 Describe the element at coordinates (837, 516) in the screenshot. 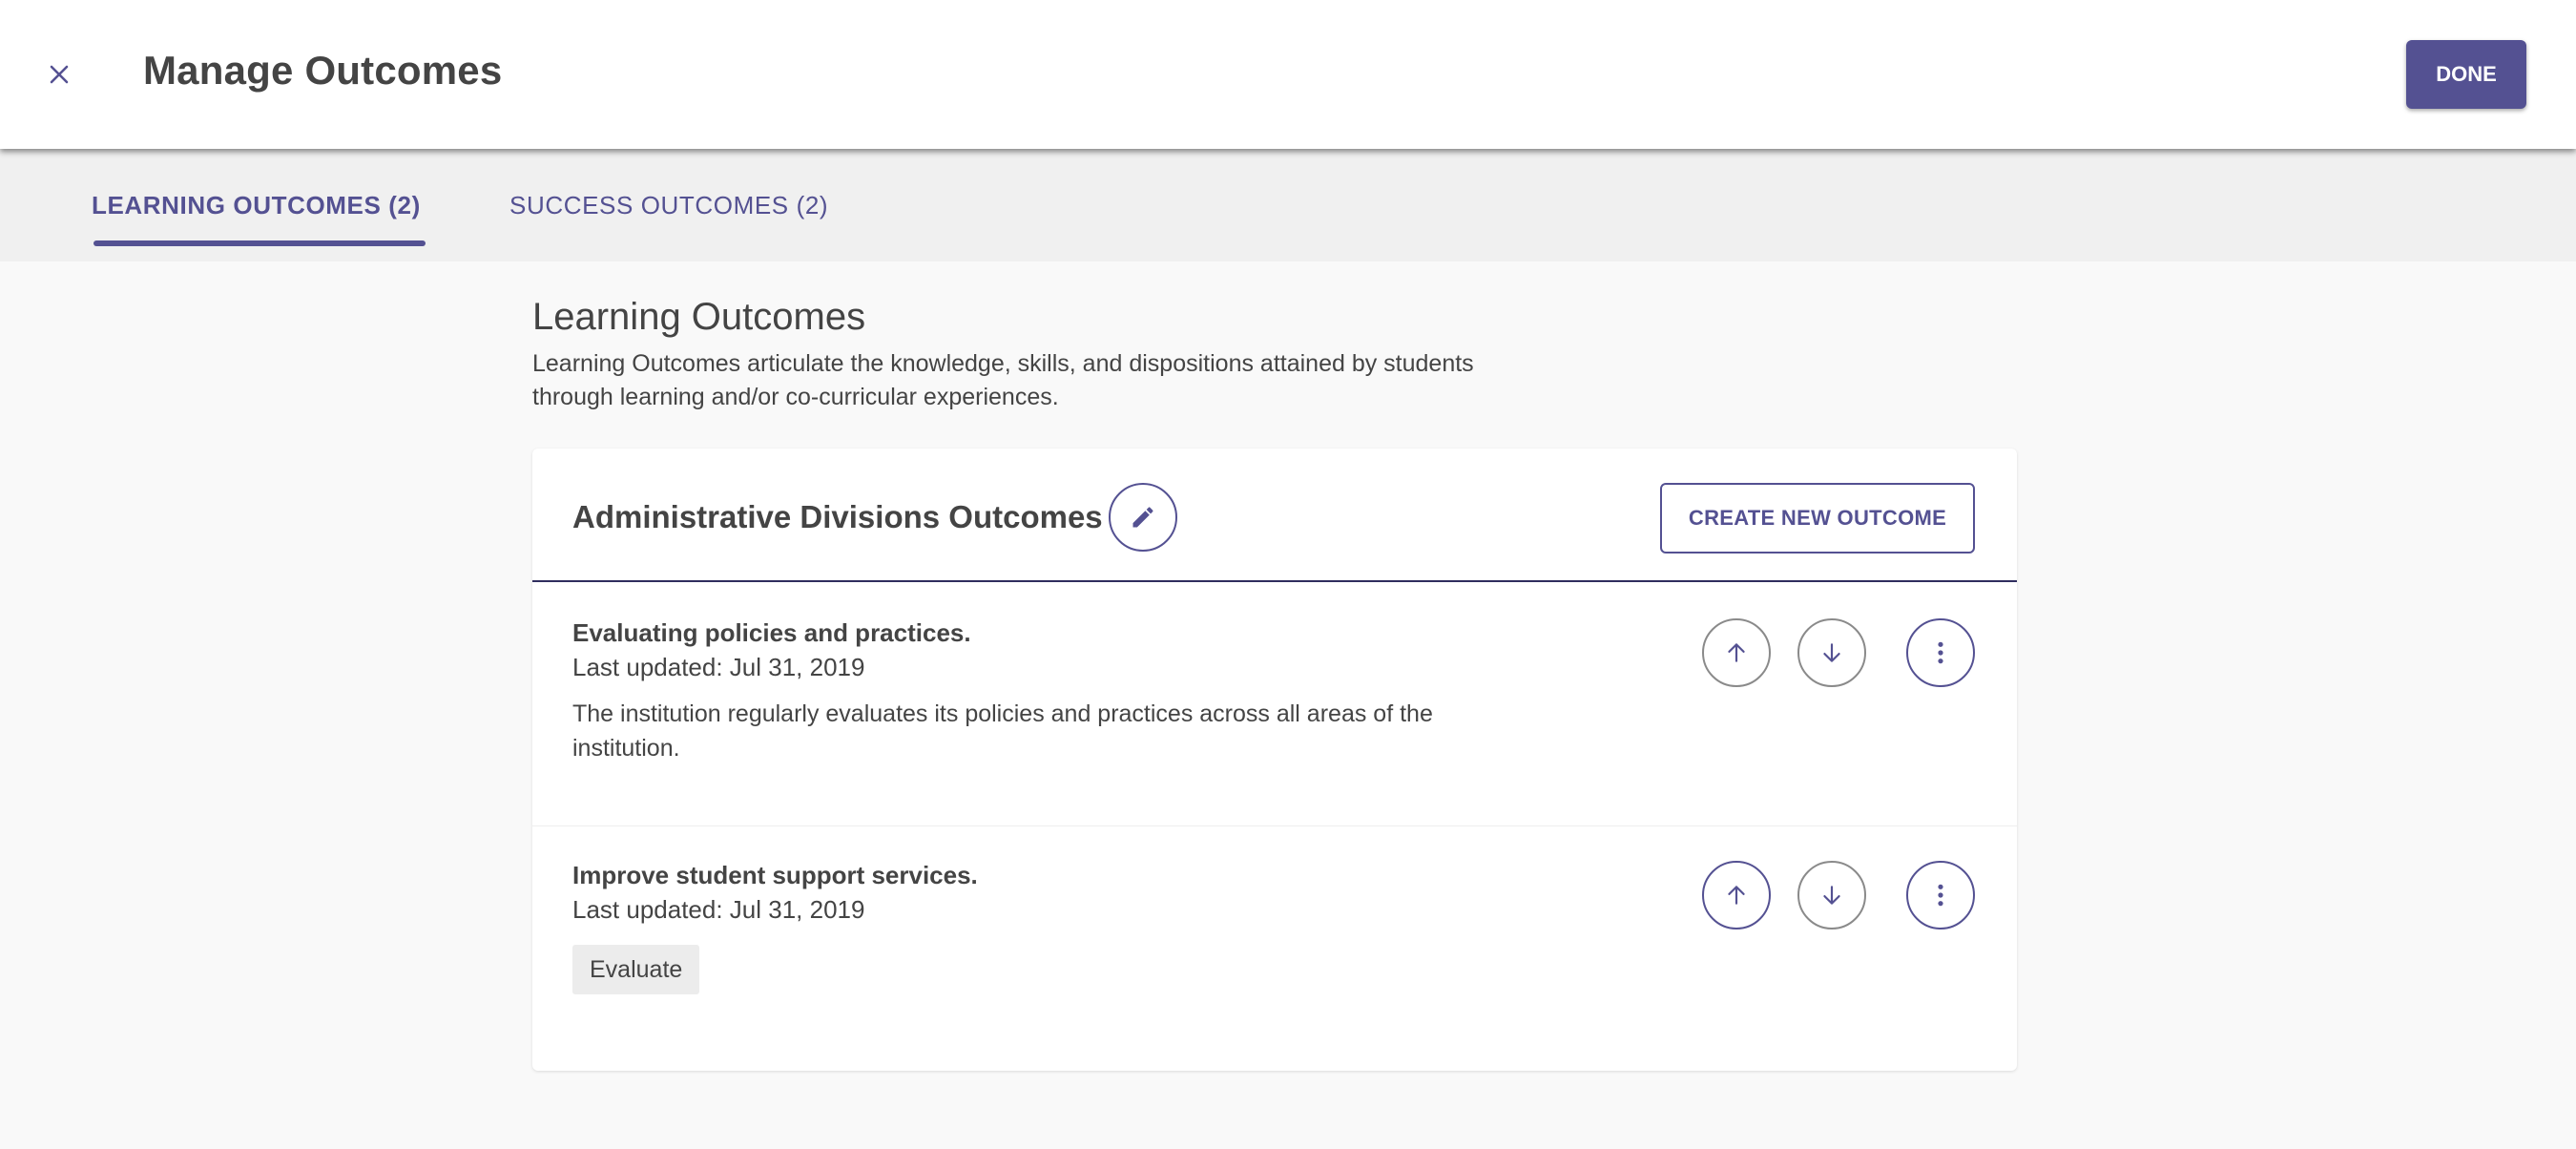

I see `card-title: Administrative Divisions Outcomes` at that location.